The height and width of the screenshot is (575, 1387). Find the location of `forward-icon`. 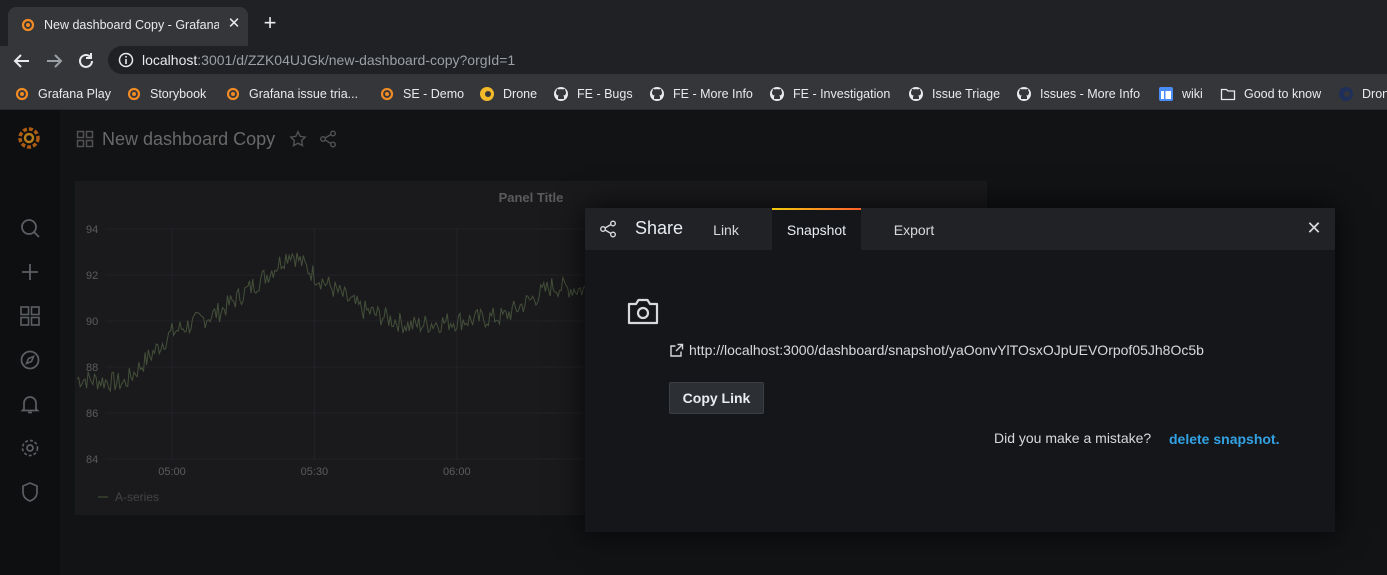

forward-icon is located at coordinates (54, 61).